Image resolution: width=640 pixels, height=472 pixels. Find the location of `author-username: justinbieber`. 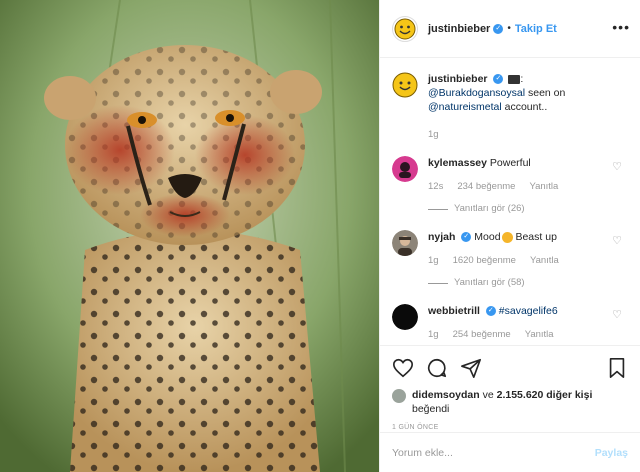

author-username: justinbieber is located at coordinates (459, 29).